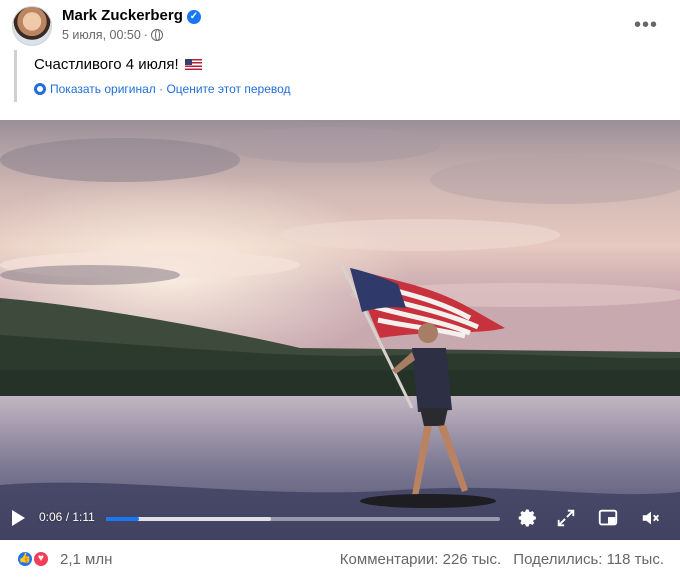  What do you see at coordinates (156, 35) in the screenshot?
I see `globe-icon` at bounding box center [156, 35].